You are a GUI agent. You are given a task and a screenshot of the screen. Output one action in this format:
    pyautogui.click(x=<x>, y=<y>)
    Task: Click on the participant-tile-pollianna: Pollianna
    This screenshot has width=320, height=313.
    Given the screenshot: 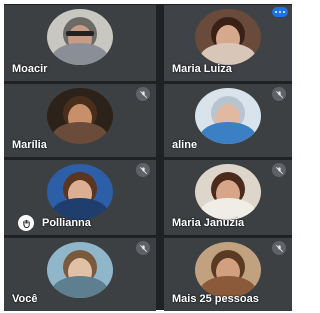 What is the action you would take?
    pyautogui.click(x=80, y=197)
    